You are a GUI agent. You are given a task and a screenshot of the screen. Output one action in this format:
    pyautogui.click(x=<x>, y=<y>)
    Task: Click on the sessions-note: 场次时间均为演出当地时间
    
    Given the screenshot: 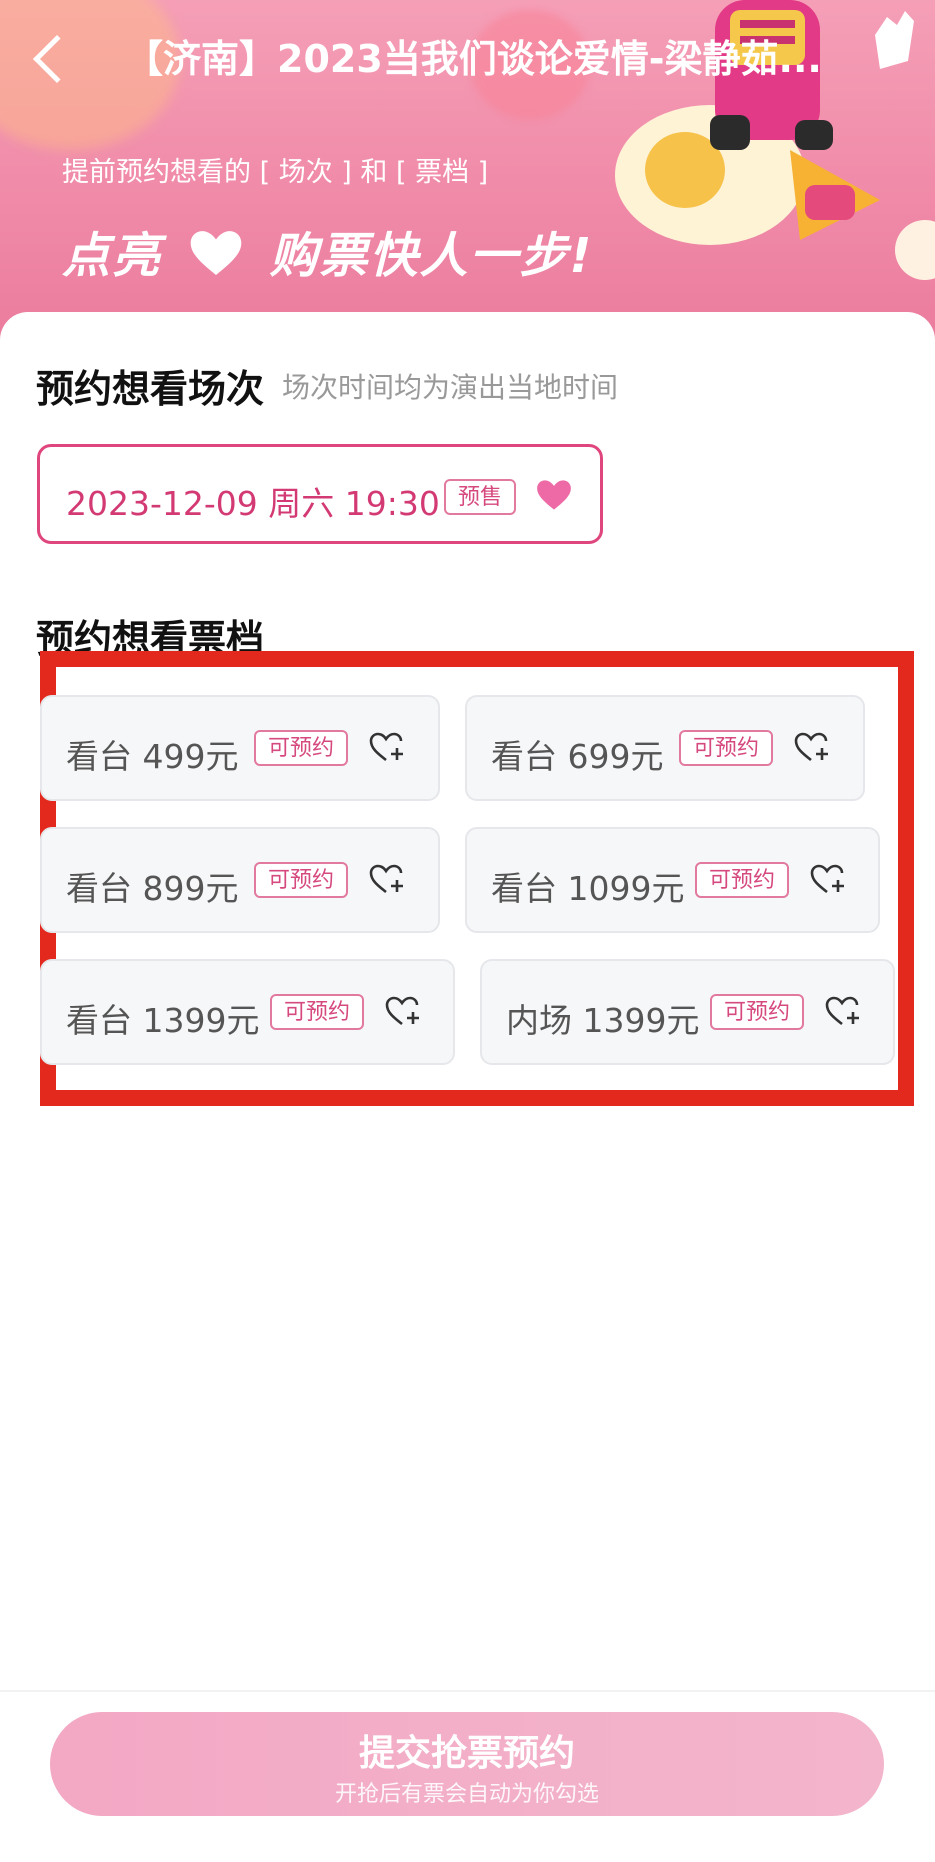 What is the action you would take?
    pyautogui.click(x=450, y=387)
    